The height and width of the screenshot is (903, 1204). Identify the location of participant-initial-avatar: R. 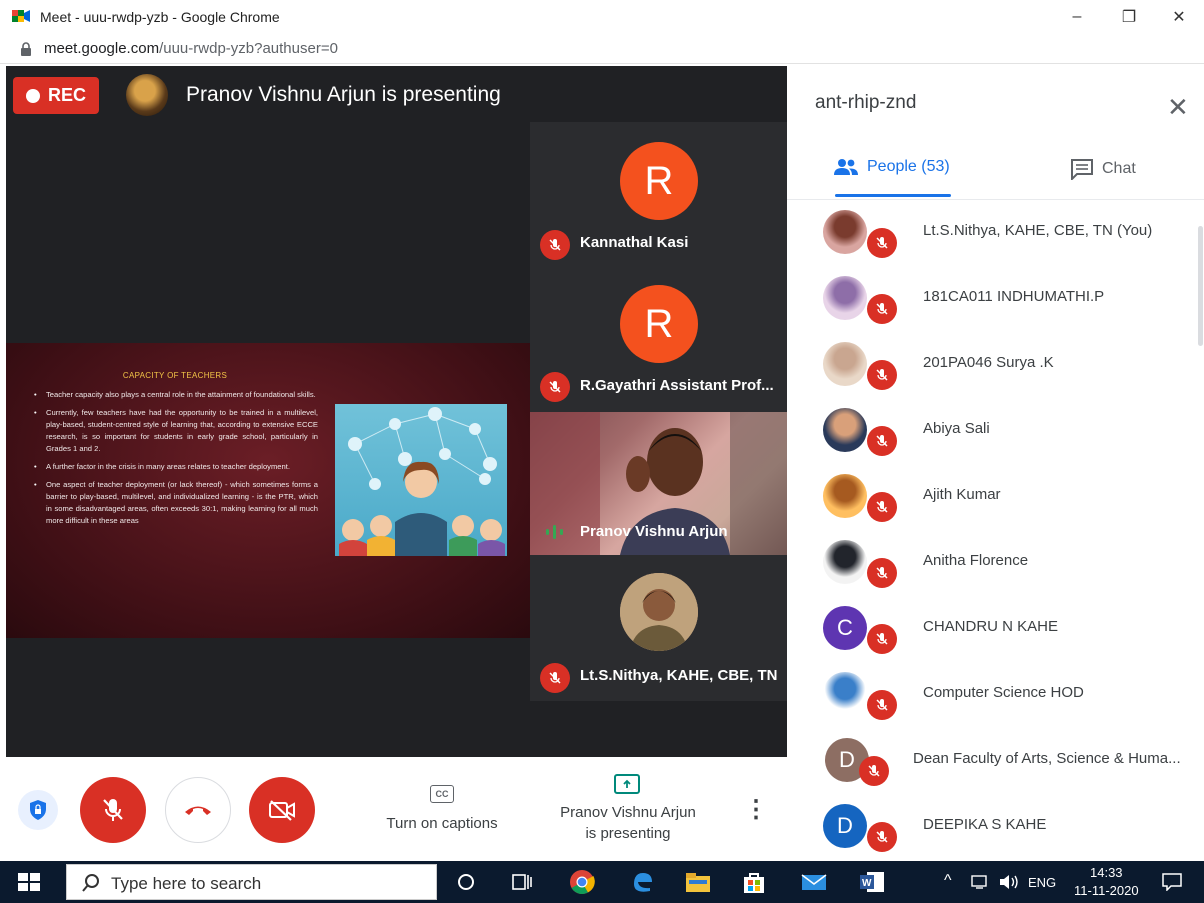
(659, 324).